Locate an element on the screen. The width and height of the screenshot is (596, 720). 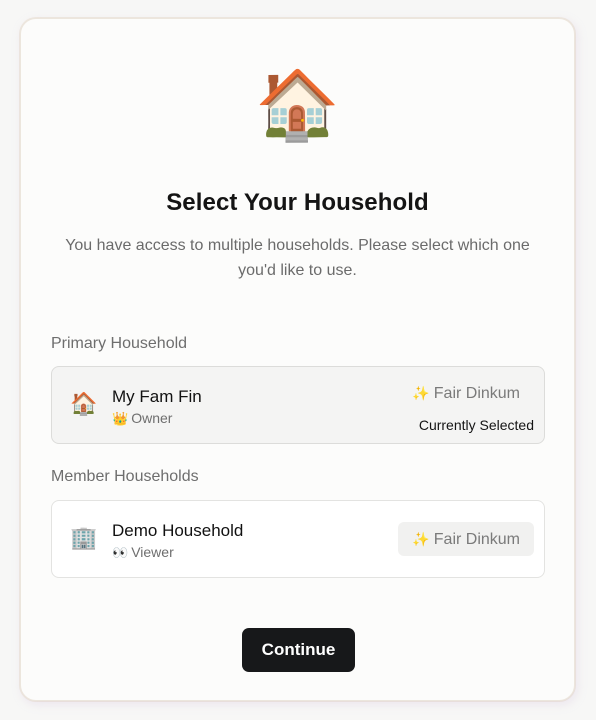
eyes-icon: 👀 is located at coordinates (120, 552).